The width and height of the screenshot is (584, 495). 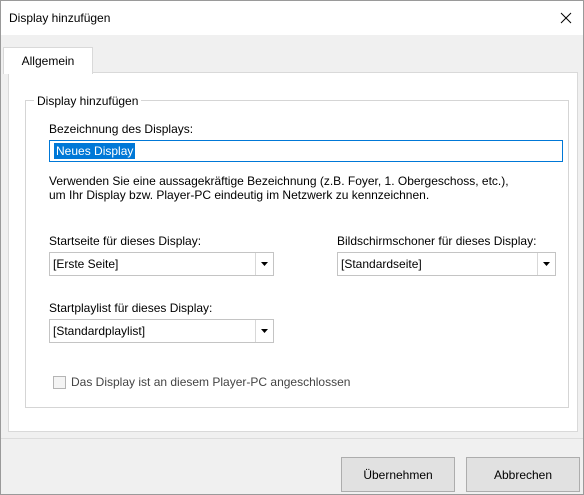 What do you see at coordinates (306, 151) in the screenshot?
I see `display-name-input: Neues Display` at bounding box center [306, 151].